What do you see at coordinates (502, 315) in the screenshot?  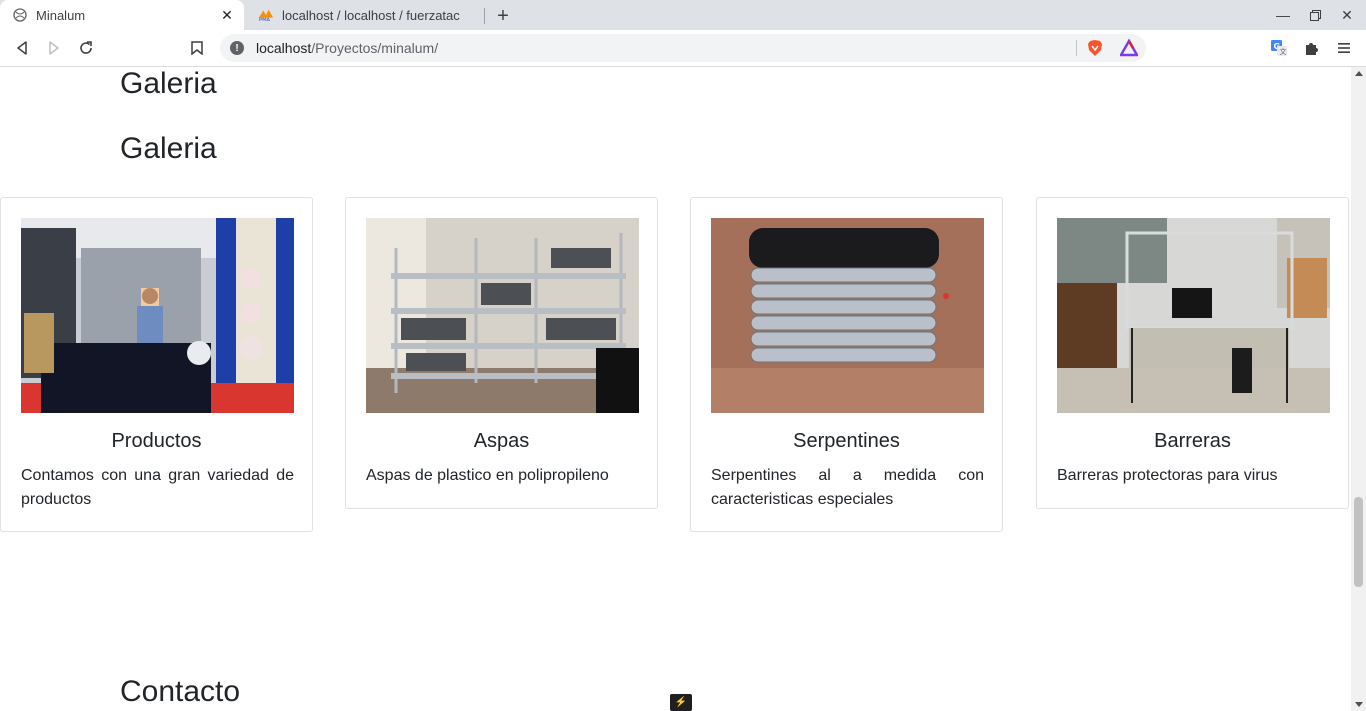 I see `card-image-aspas` at bounding box center [502, 315].